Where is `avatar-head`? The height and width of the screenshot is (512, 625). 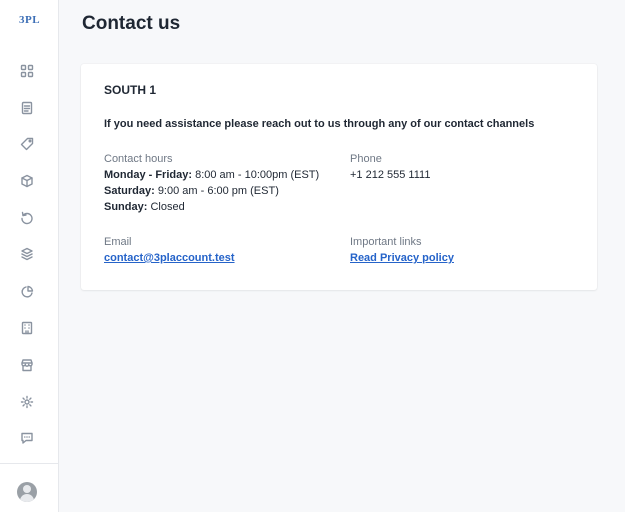
avatar-head is located at coordinates (27, 489).